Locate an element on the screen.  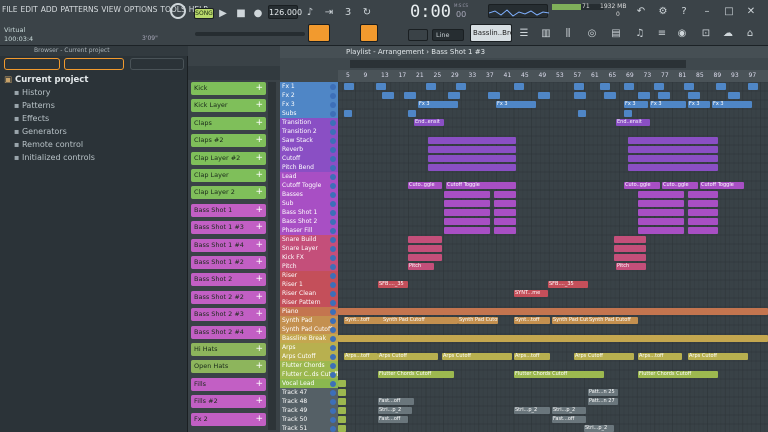
channel-kick: Kick + is located at coordinates (228, 88).